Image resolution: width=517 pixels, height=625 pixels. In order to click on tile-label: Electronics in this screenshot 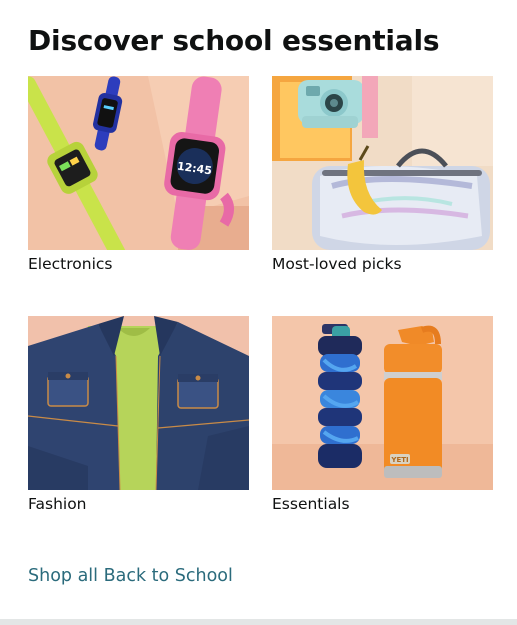, I will do `click(70, 264)`.